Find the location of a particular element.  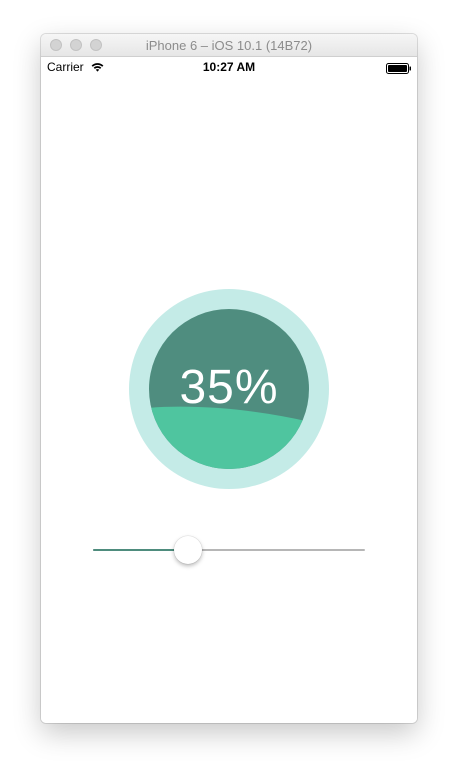

window-title: iPhone 6 – iOS 10.1 (14B72) is located at coordinates (229, 45).